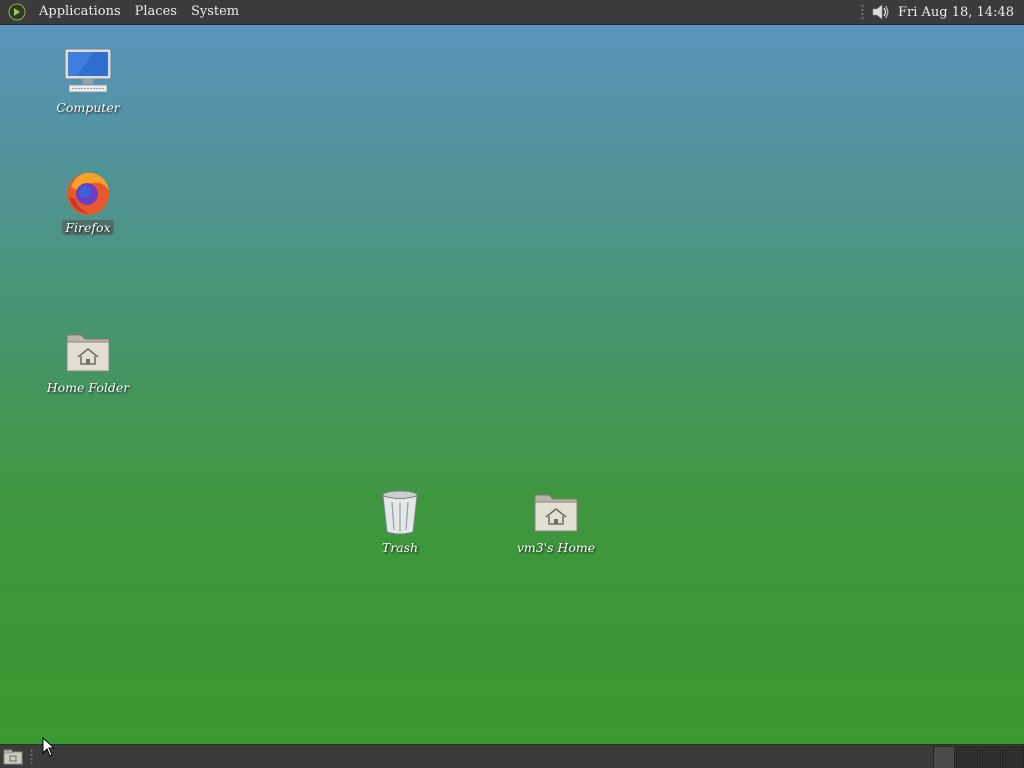 The image size is (1024, 768). What do you see at coordinates (512, 756) in the screenshot?
I see `bottom-panel` at bounding box center [512, 756].